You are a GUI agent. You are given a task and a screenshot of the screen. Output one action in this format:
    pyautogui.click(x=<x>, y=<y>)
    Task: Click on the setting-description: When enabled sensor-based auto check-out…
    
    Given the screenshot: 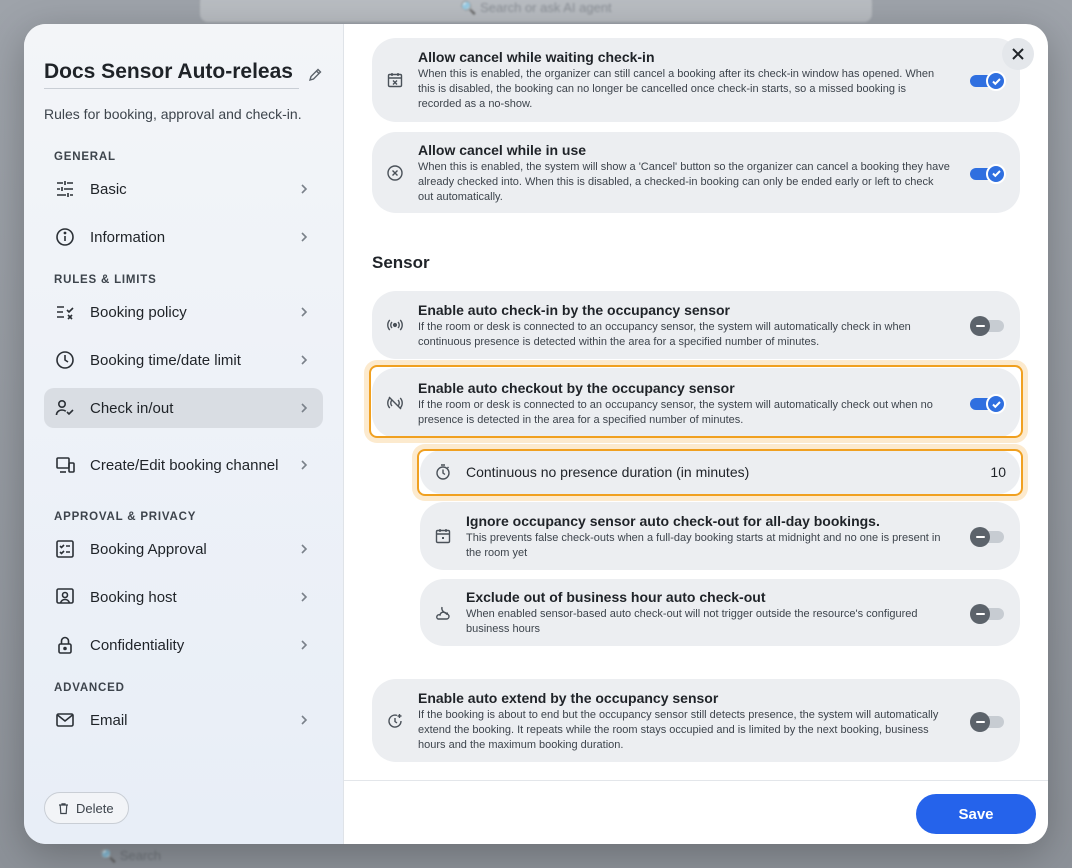 What is the action you would take?
    pyautogui.click(x=692, y=621)
    